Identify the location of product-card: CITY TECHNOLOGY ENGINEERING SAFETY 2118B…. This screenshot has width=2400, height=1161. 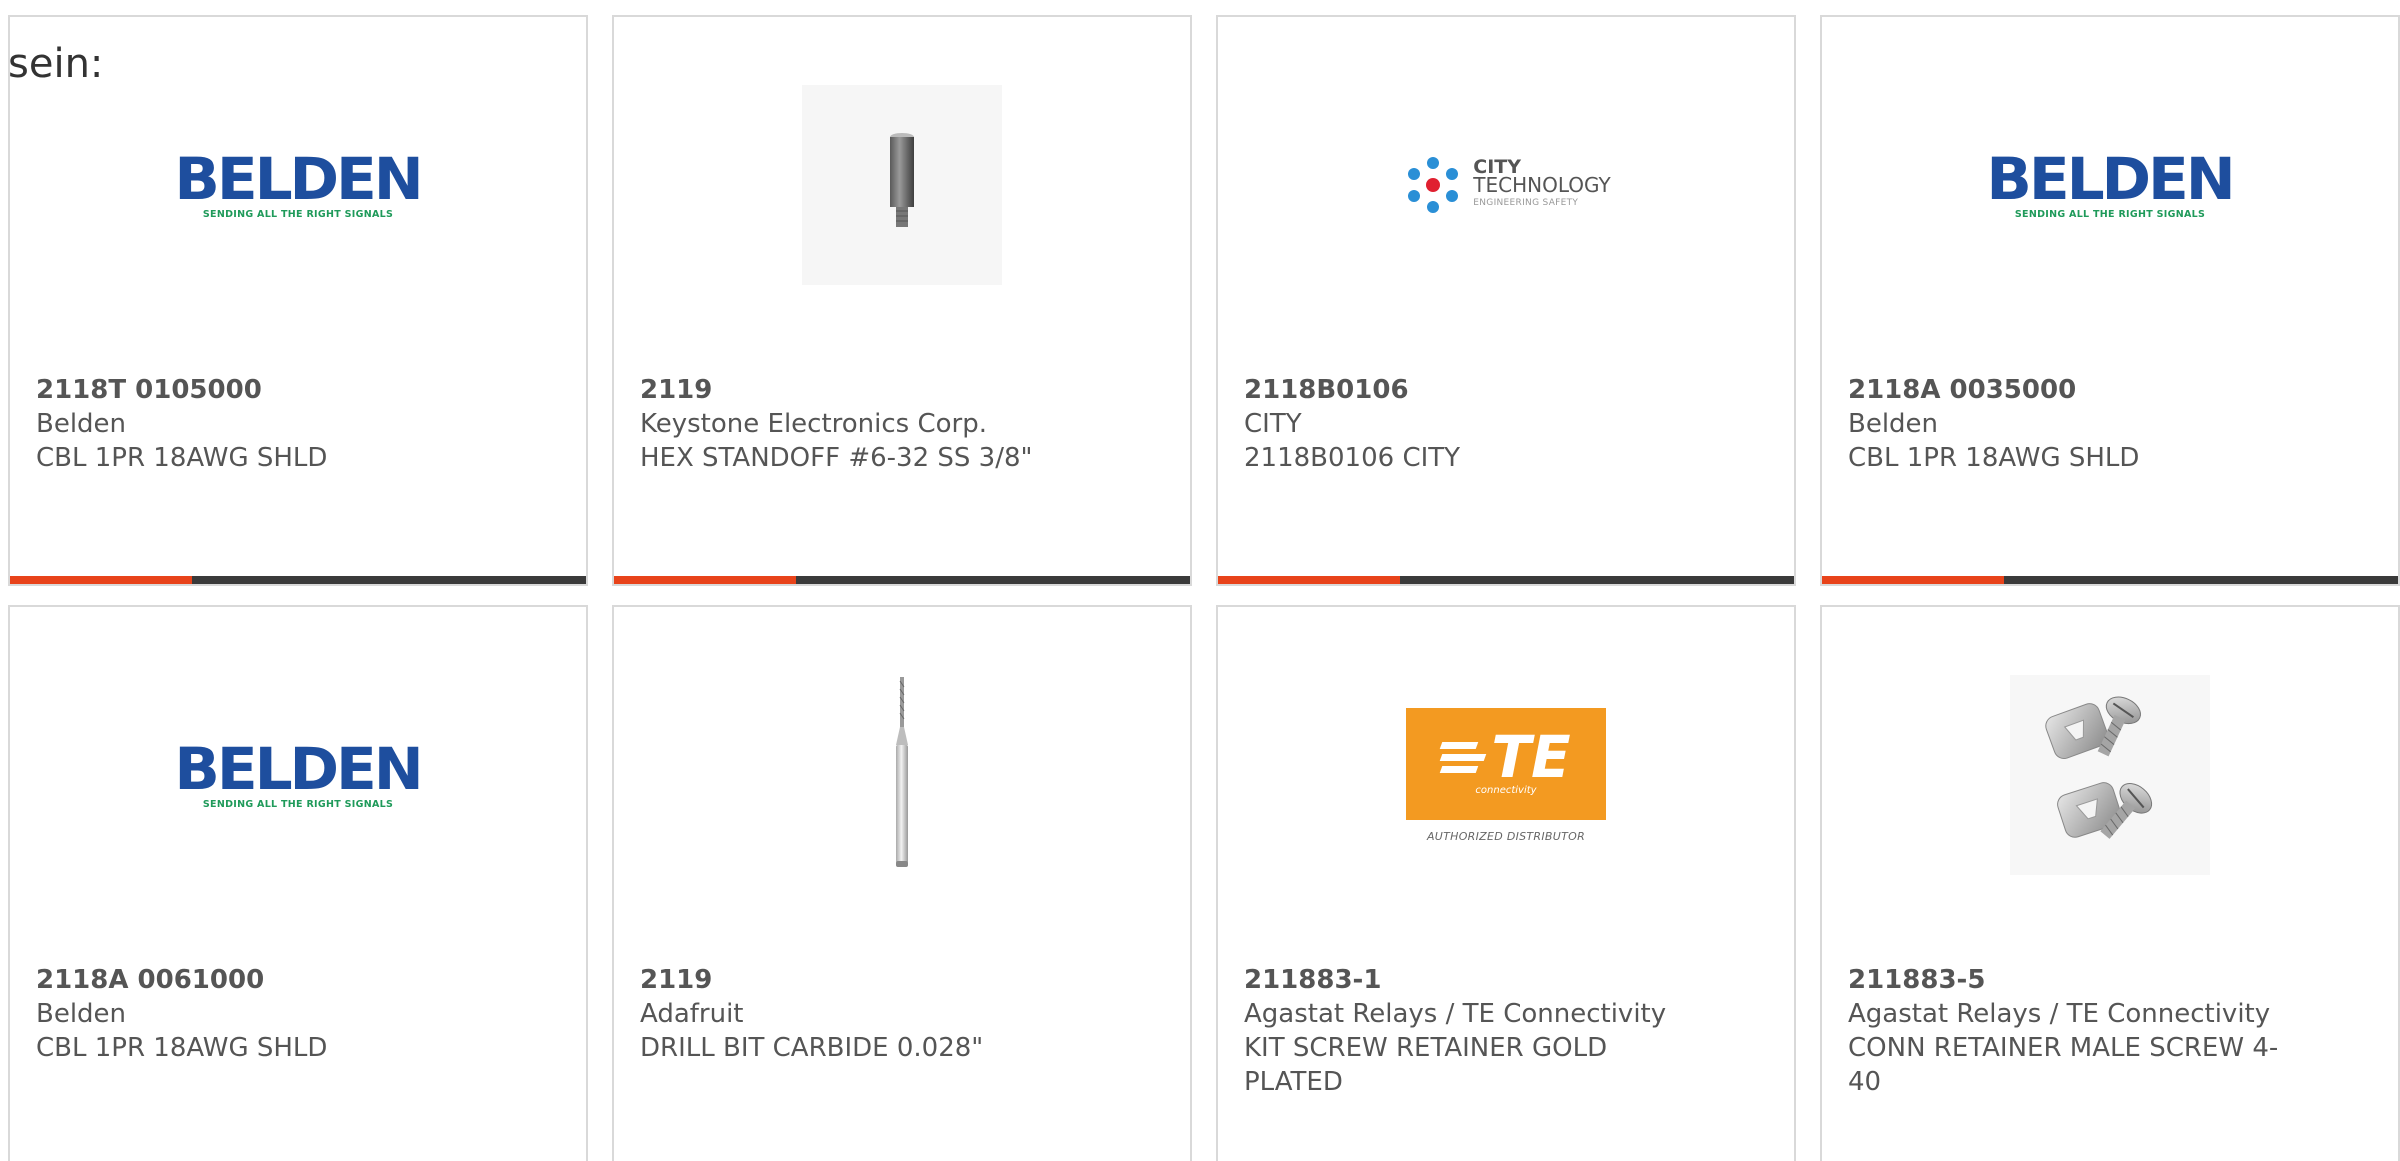
(1506, 300).